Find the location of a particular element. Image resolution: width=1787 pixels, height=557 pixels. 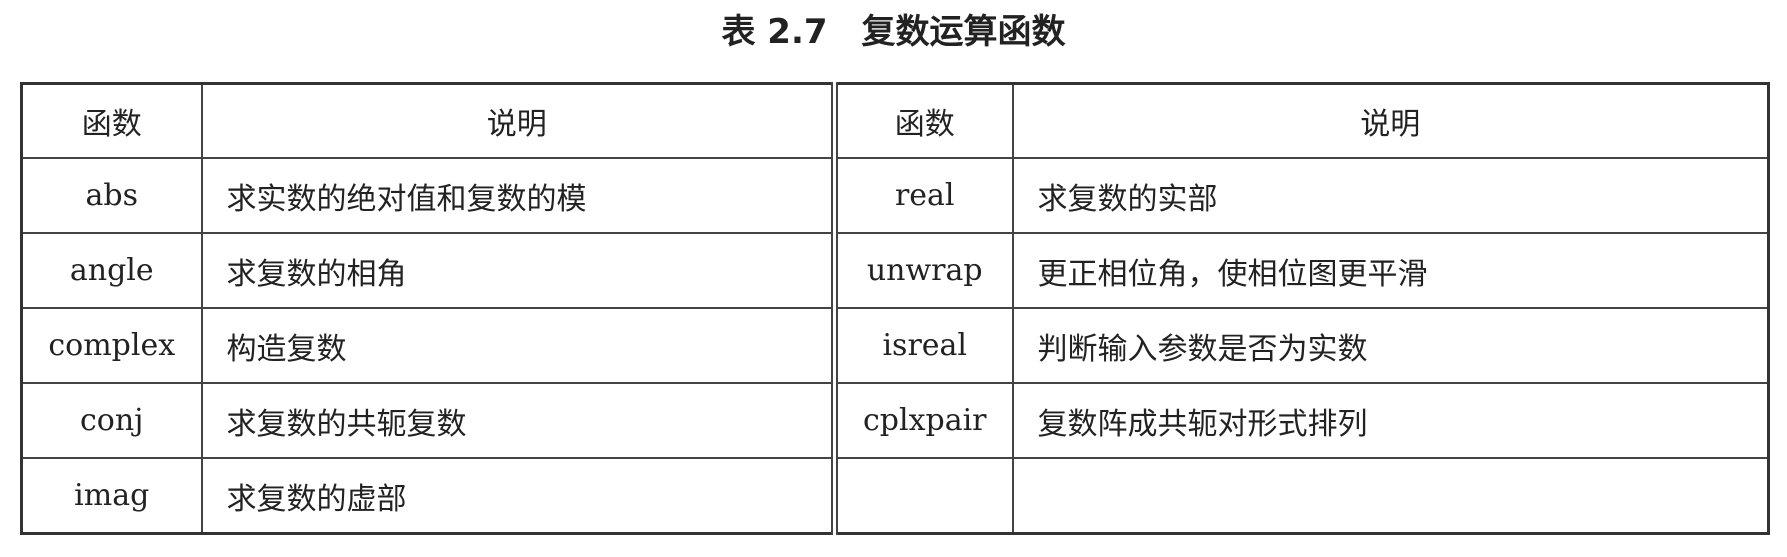

table-row: abs 求实数的绝对值和复数的模 real 求复数的实部 is located at coordinates (895, 195).